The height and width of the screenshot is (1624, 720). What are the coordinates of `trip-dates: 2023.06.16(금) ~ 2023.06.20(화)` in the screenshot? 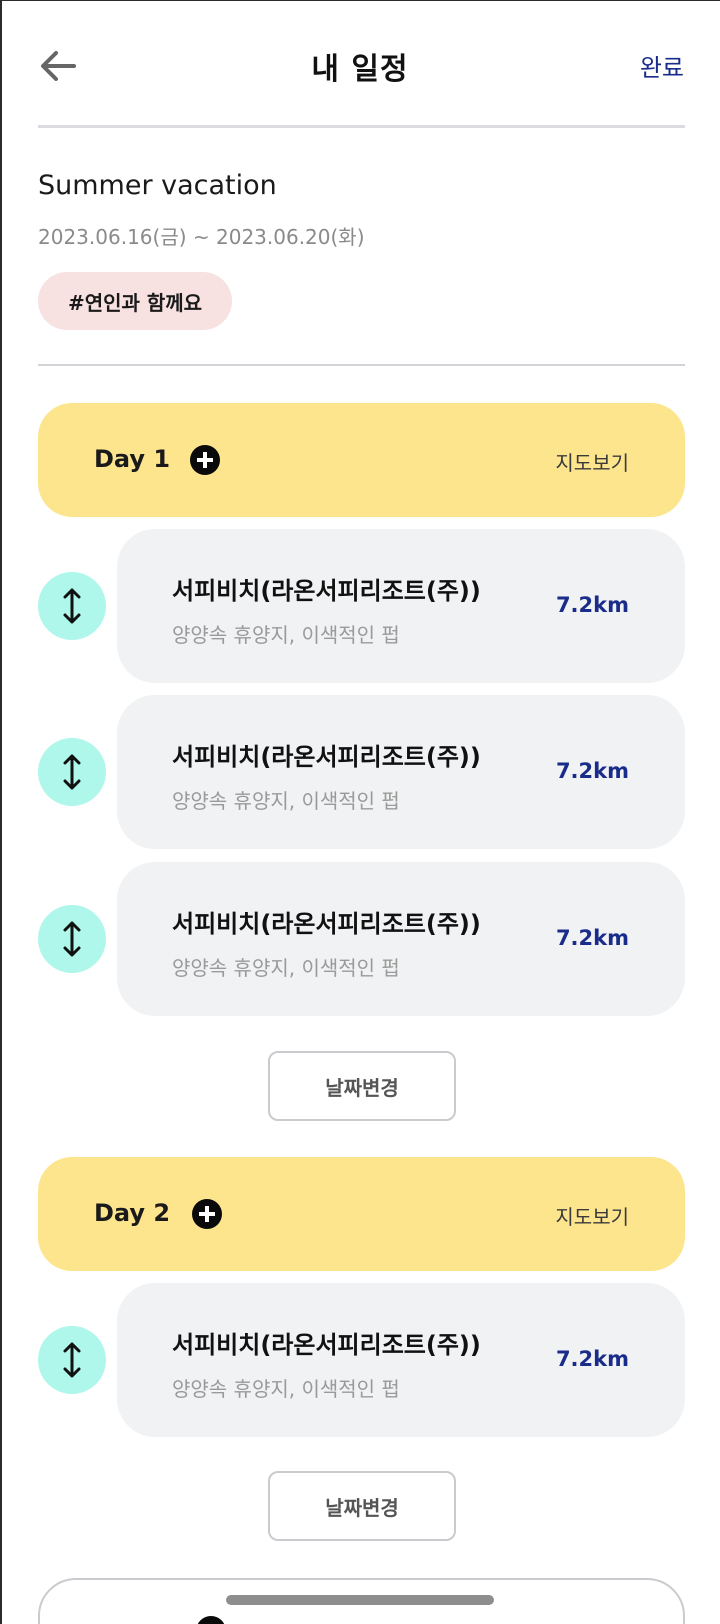 It's located at (201, 237).